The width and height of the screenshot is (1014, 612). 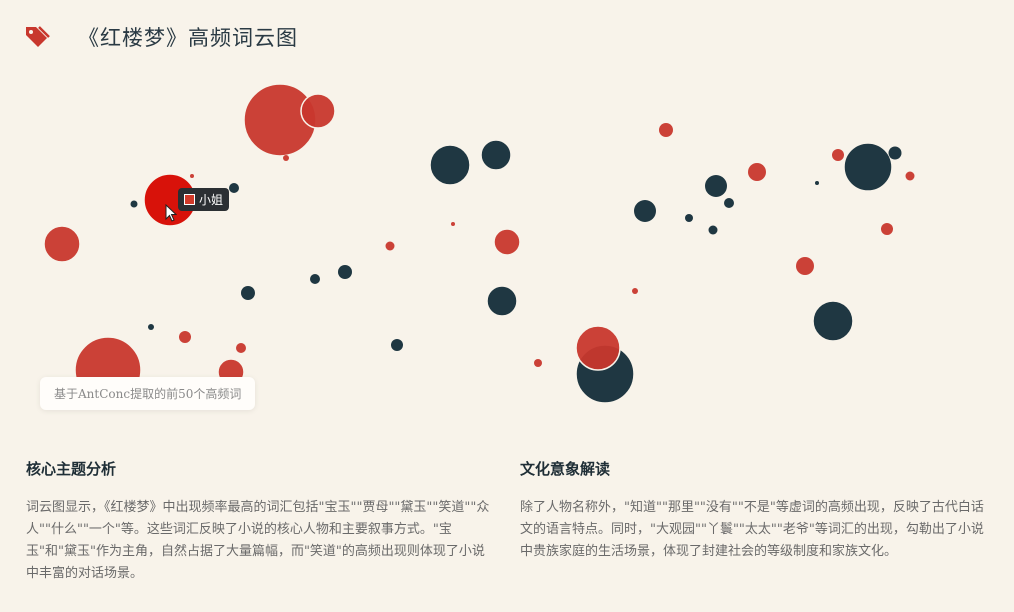 What do you see at coordinates (171, 213) in the screenshot?
I see `mouse-cursor-icon` at bounding box center [171, 213].